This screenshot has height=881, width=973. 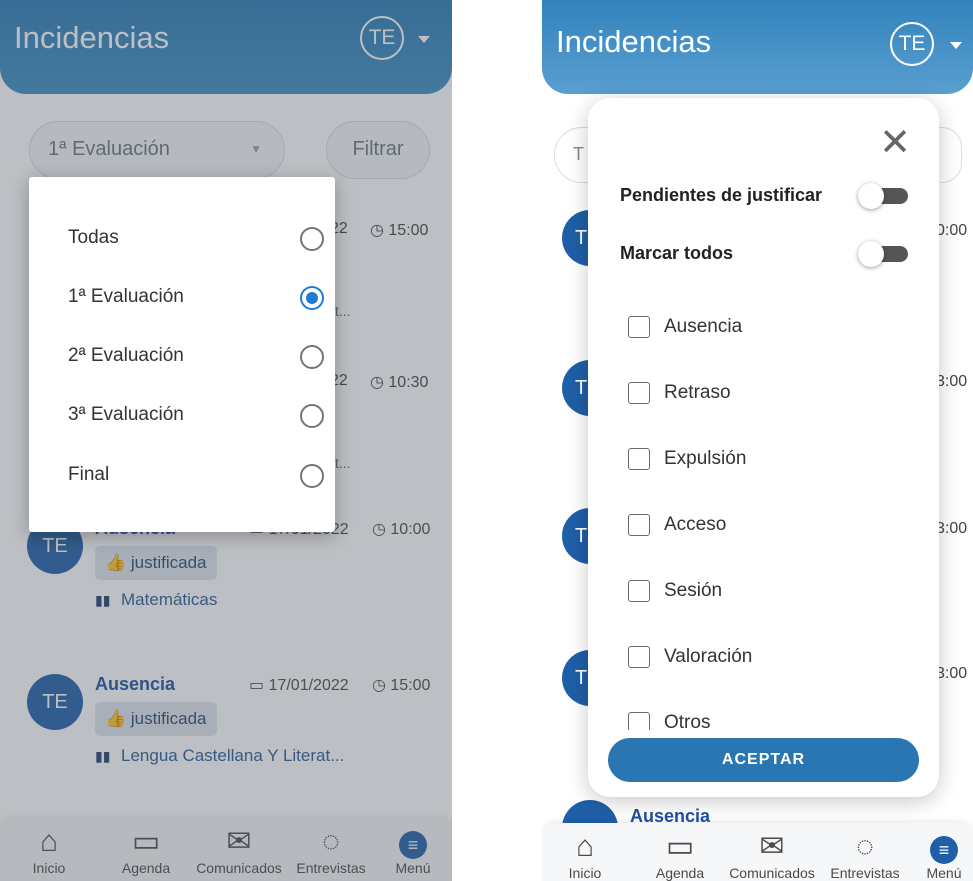 I want to click on checkbox-label: Ausencia, so click(x=703, y=326).